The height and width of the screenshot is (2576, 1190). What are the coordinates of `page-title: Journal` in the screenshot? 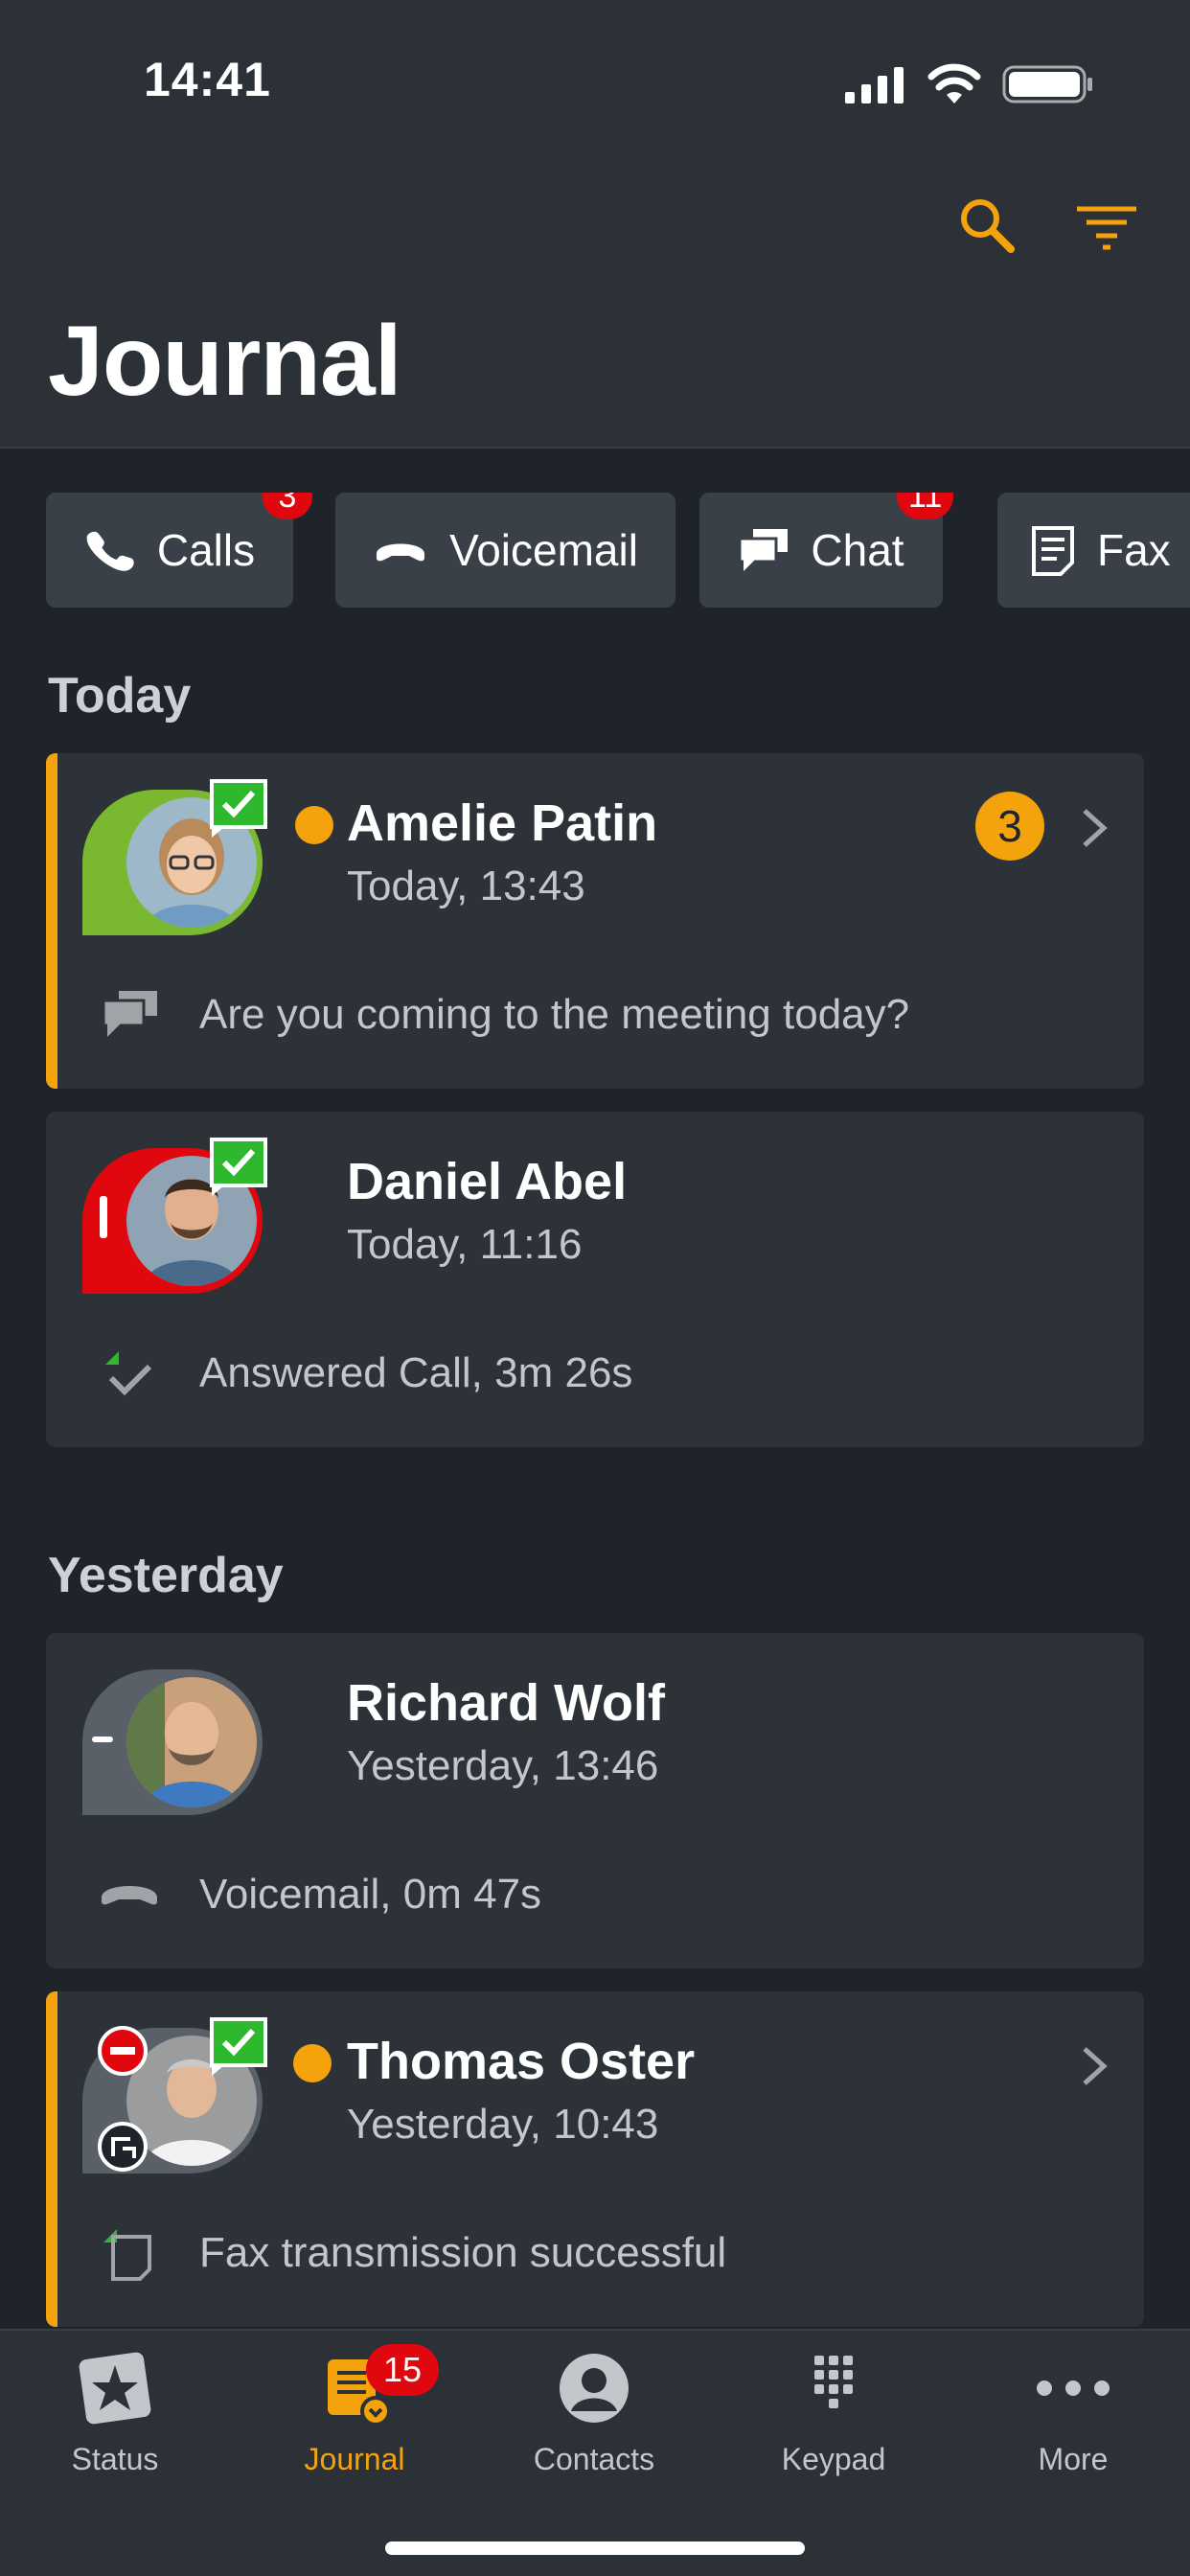 It's located at (225, 361).